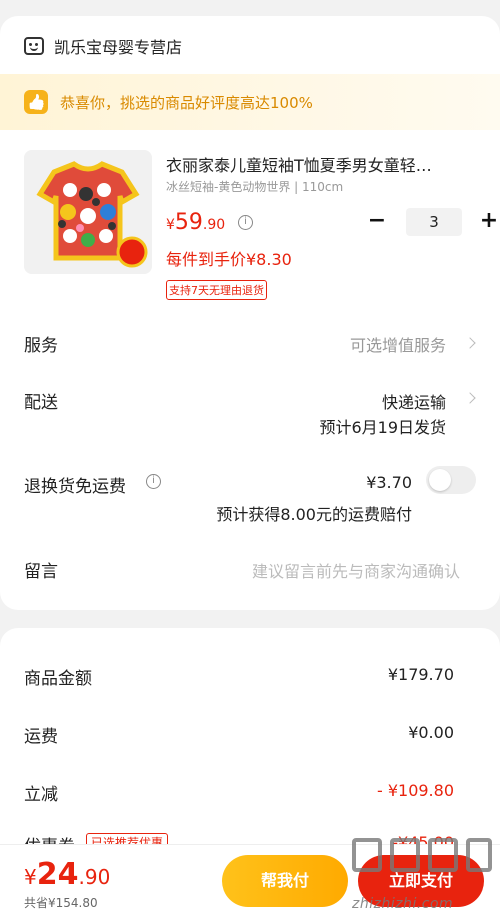 This screenshot has height=921, width=500. What do you see at coordinates (431, 732) in the screenshot?
I see `shipping-value: ¥0.00` at bounding box center [431, 732].